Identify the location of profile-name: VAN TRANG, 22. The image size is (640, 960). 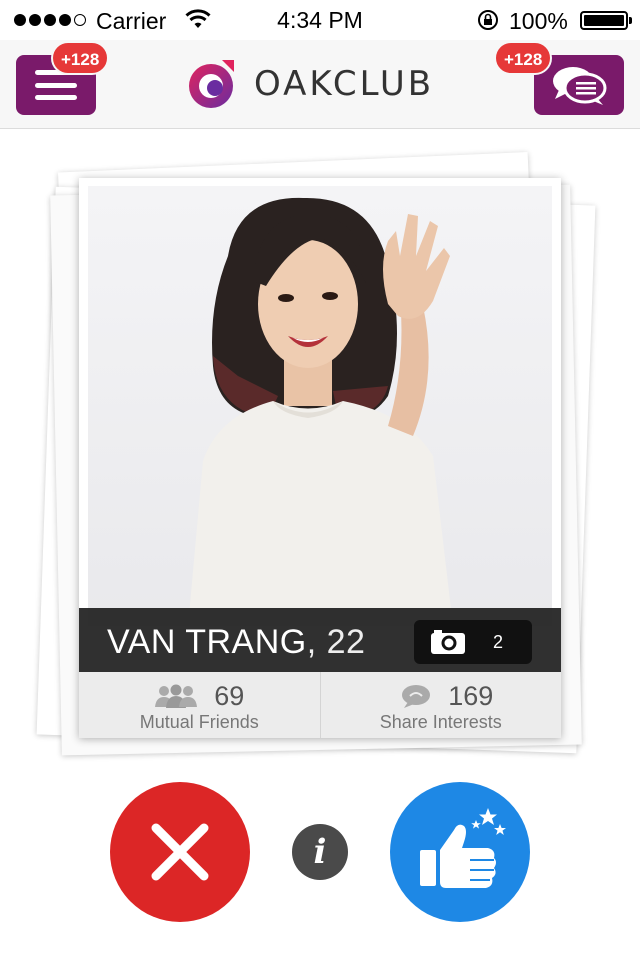
(236, 642).